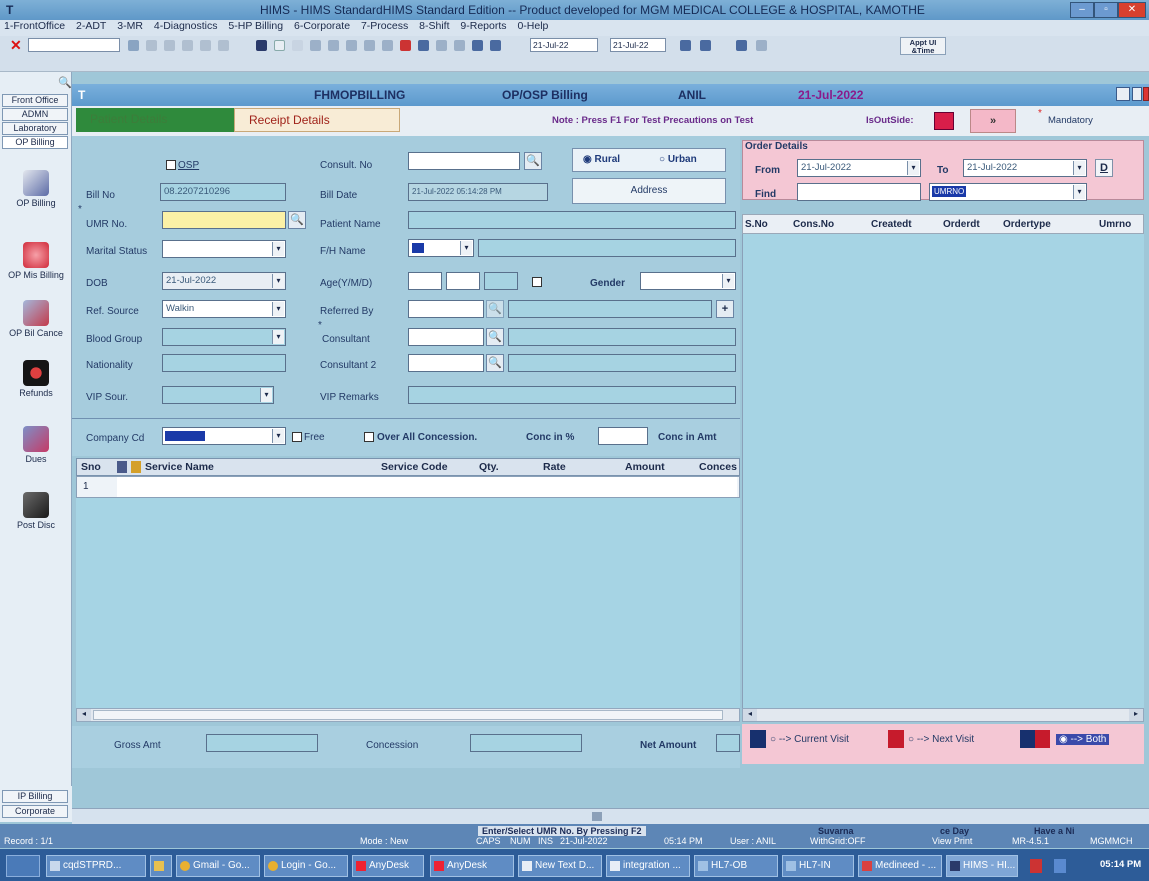  Describe the element at coordinates (36, 319) in the screenshot. I see `nav-tool-op-bill-cancel: OP Bil Cance` at that location.